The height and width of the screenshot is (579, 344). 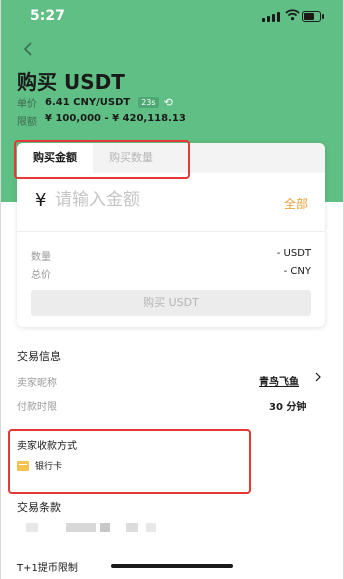 What do you see at coordinates (172, 14) in the screenshot?
I see `status-bar: 5:27` at bounding box center [172, 14].